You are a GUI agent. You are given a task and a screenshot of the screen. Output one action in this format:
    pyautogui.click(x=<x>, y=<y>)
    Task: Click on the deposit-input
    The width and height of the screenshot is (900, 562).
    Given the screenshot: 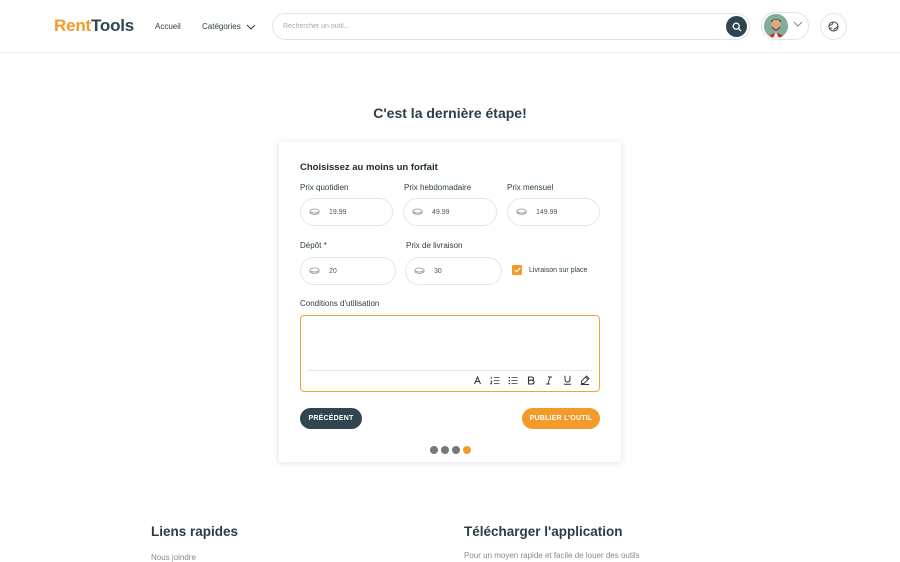 What is the action you would take?
    pyautogui.click(x=356, y=271)
    